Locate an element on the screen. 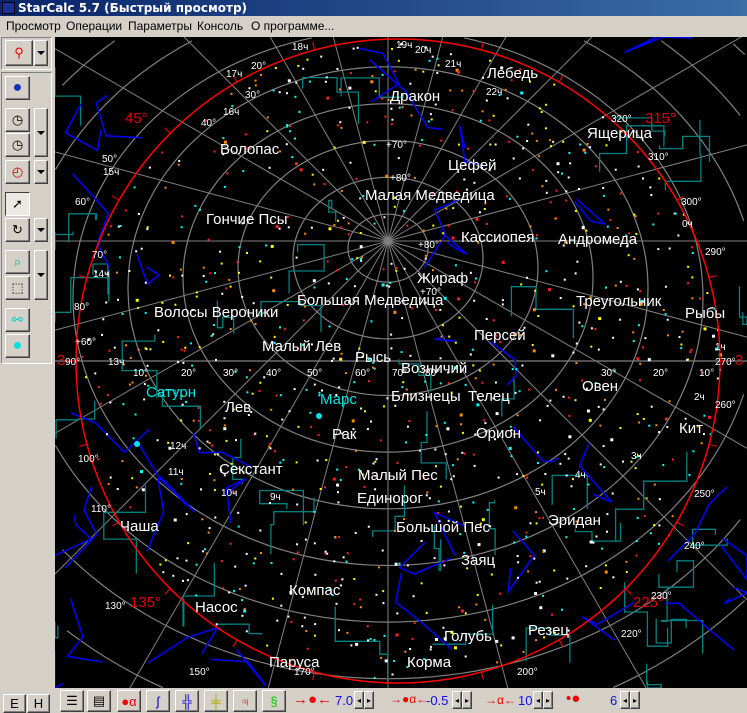 The image size is (747, 713). zoom-icon: ⌕ is located at coordinates (17, 262).